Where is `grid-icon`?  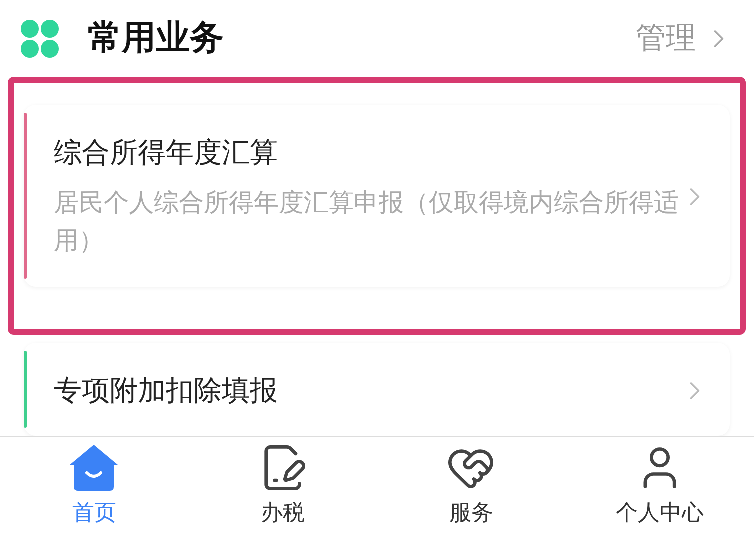 grid-icon is located at coordinates (40, 38).